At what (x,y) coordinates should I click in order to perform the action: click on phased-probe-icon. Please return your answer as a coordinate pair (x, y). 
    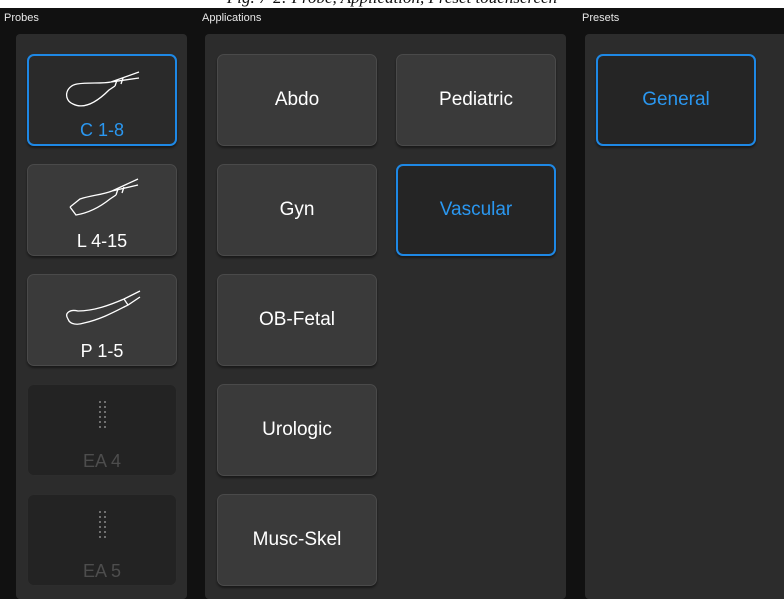
    Looking at the image, I should click on (103, 307).